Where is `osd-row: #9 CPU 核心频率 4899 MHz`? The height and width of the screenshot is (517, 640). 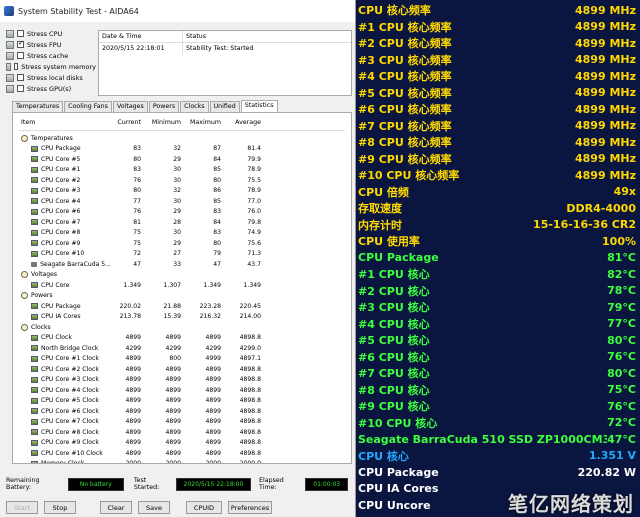
osd-row: #9 CPU 核心频率 4899 MHz is located at coordinates (498, 159).